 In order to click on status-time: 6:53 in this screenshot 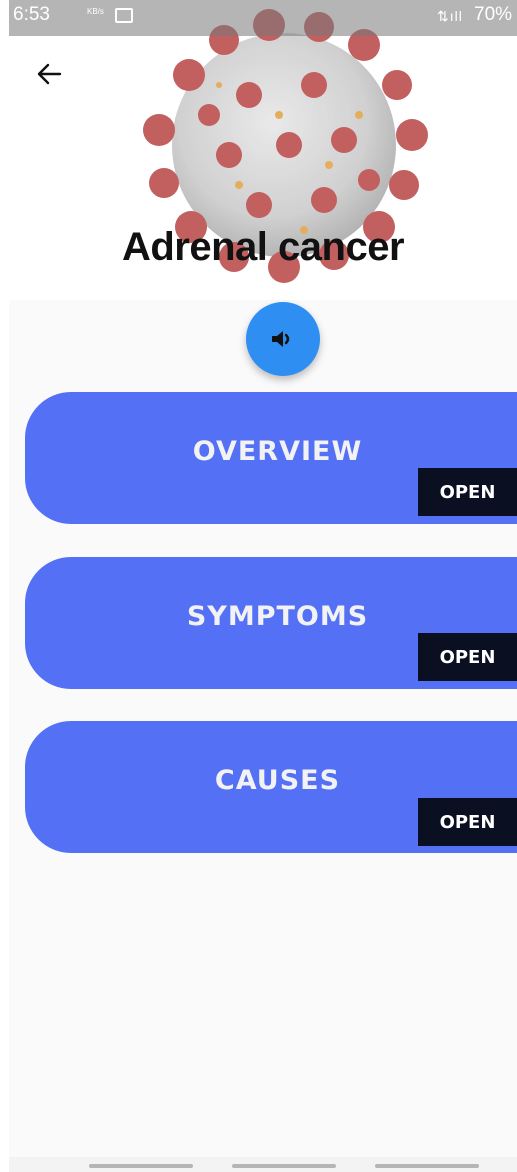, I will do `click(31, 14)`.